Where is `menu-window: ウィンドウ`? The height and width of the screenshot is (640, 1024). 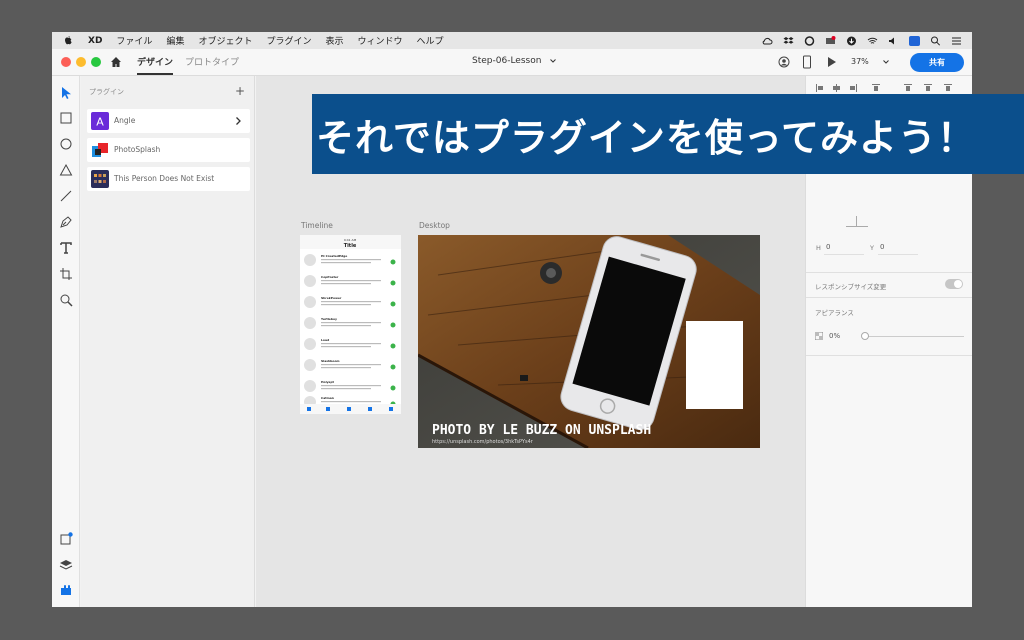
menu-window: ウィンドウ is located at coordinates (380, 40).